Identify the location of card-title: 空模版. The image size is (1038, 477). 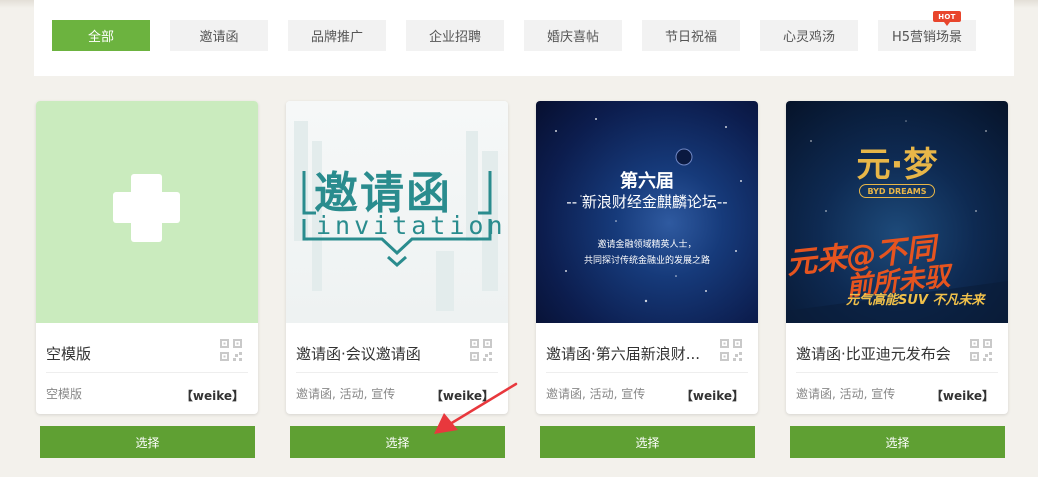
(69, 354).